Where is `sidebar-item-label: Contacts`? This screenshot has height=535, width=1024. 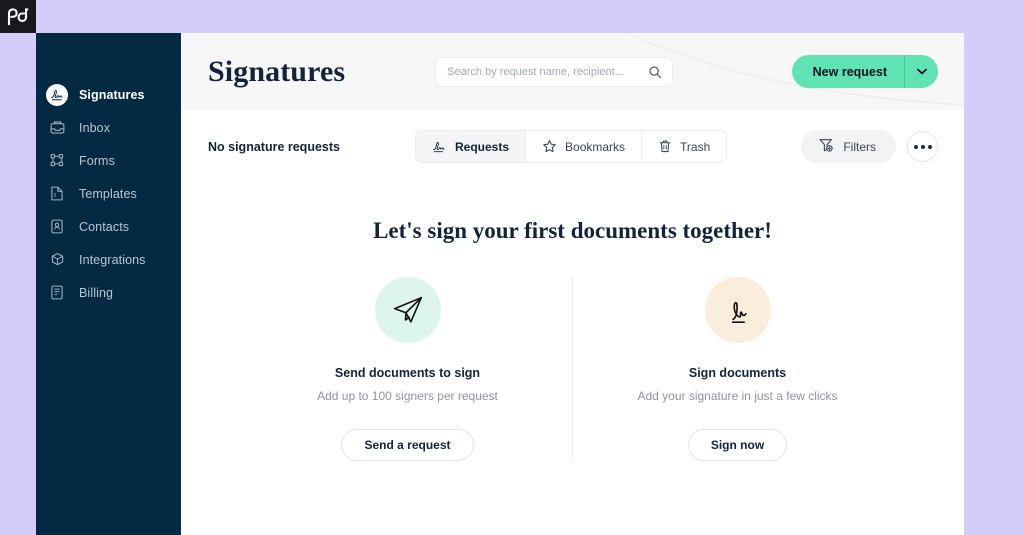
sidebar-item-label: Contacts is located at coordinates (104, 226).